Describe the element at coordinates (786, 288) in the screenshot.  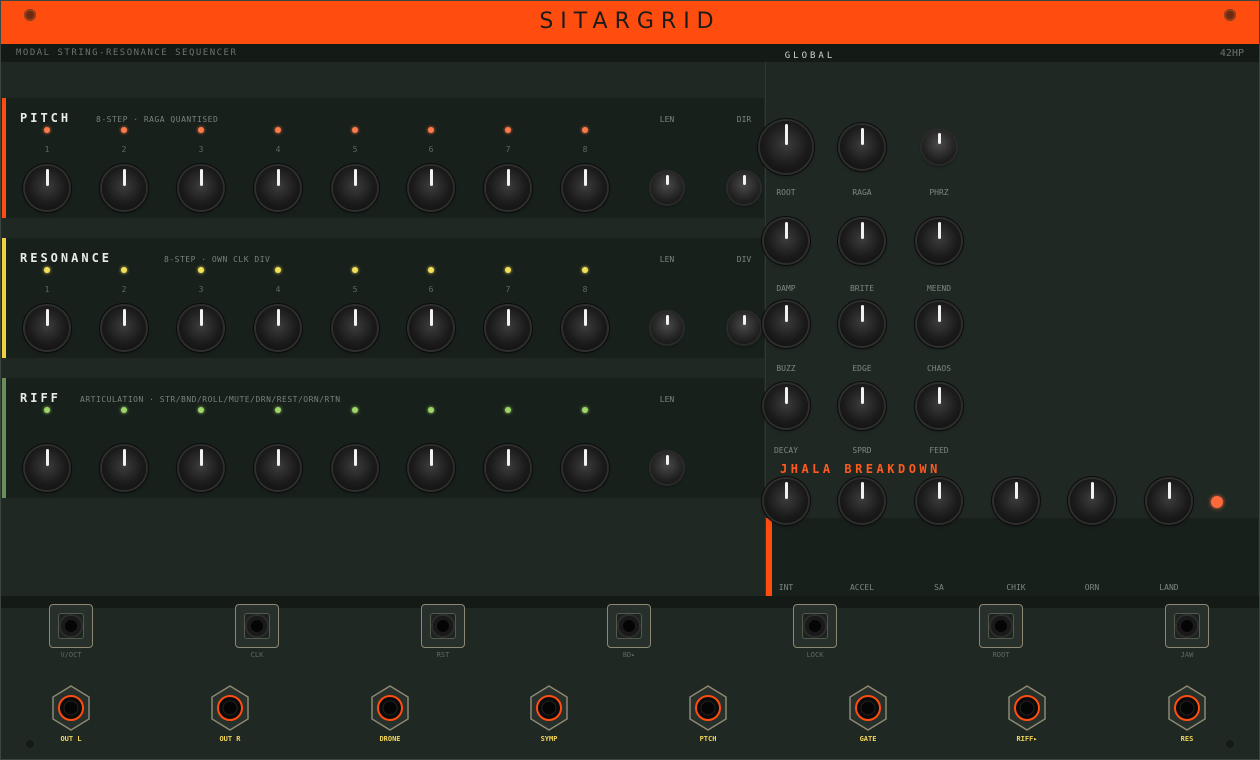
I see `global-label: DAMP` at that location.